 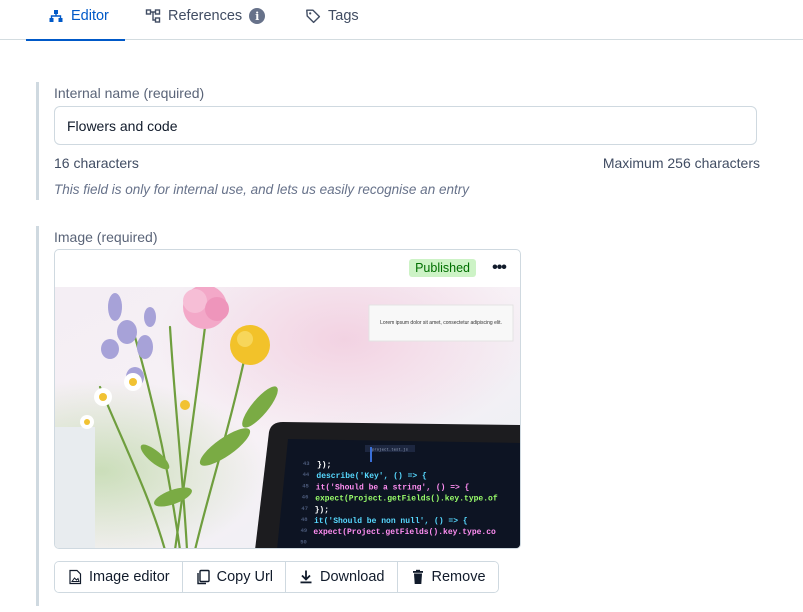 I want to click on code-line-number: 49, so click(x=304, y=530).